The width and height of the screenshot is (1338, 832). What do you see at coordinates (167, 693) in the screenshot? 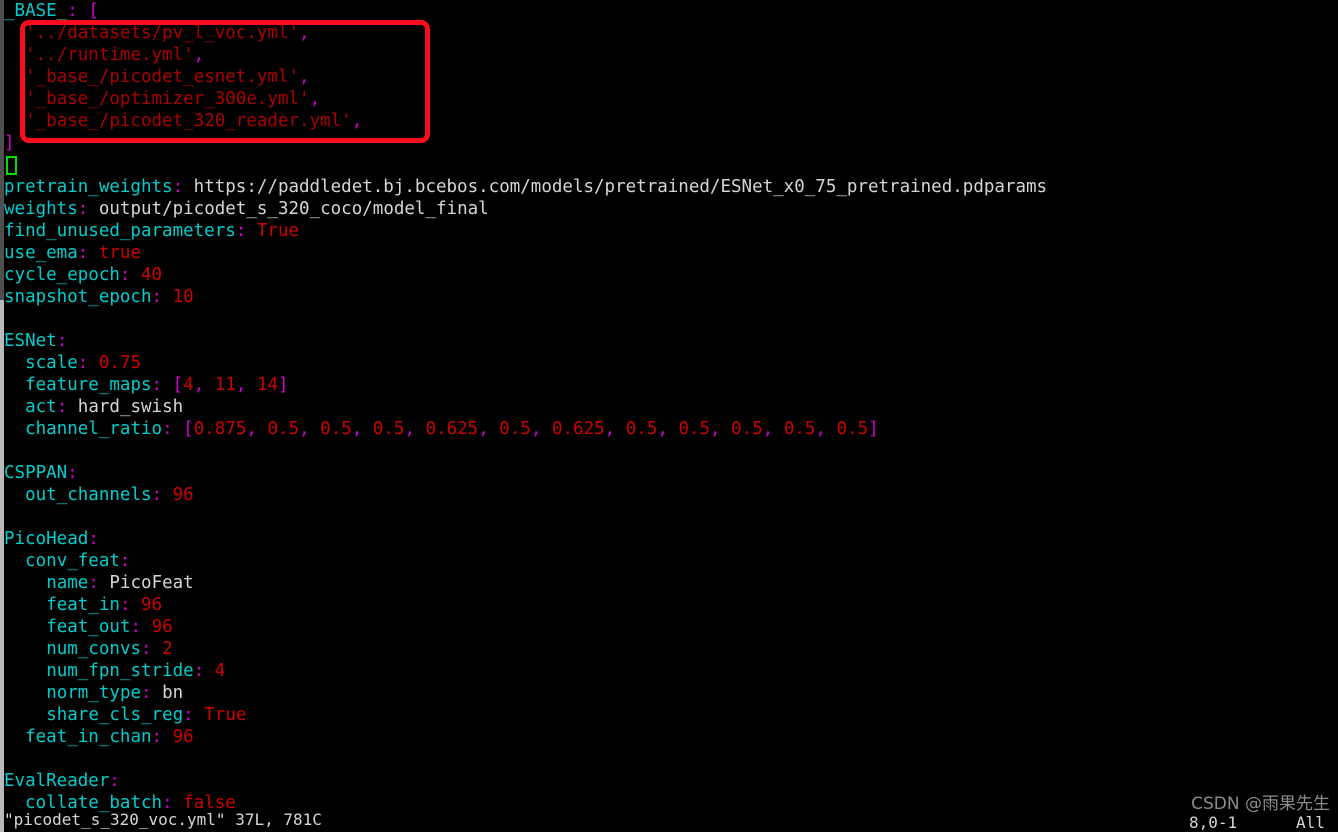
I see `code-token: bn` at bounding box center [167, 693].